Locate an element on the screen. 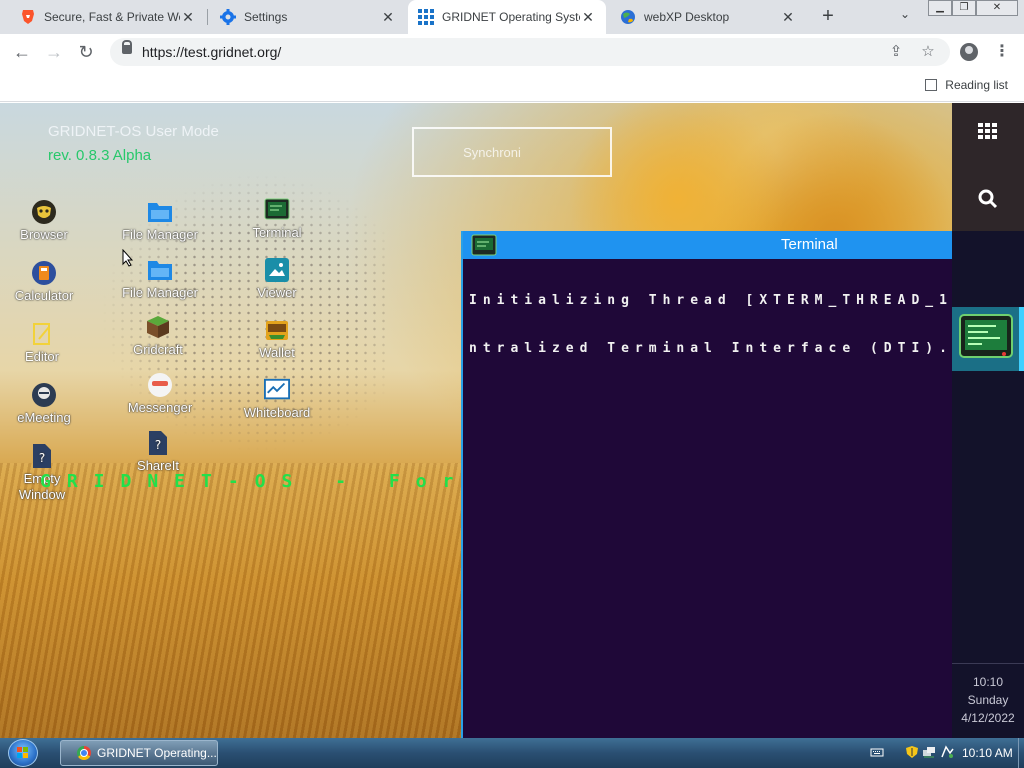  tab-gridnet: GRIDNET Operating System ✕ is located at coordinates (507, 17).